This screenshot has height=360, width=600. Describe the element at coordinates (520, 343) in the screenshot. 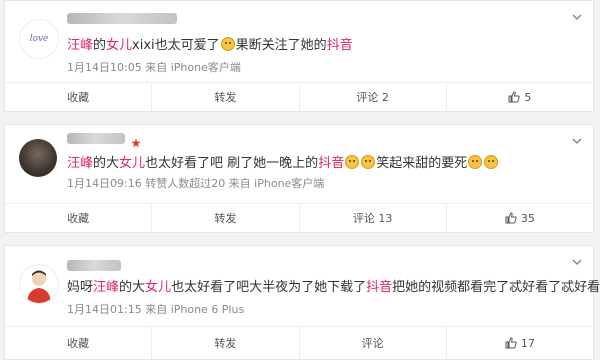

I see `like-button: 17` at that location.